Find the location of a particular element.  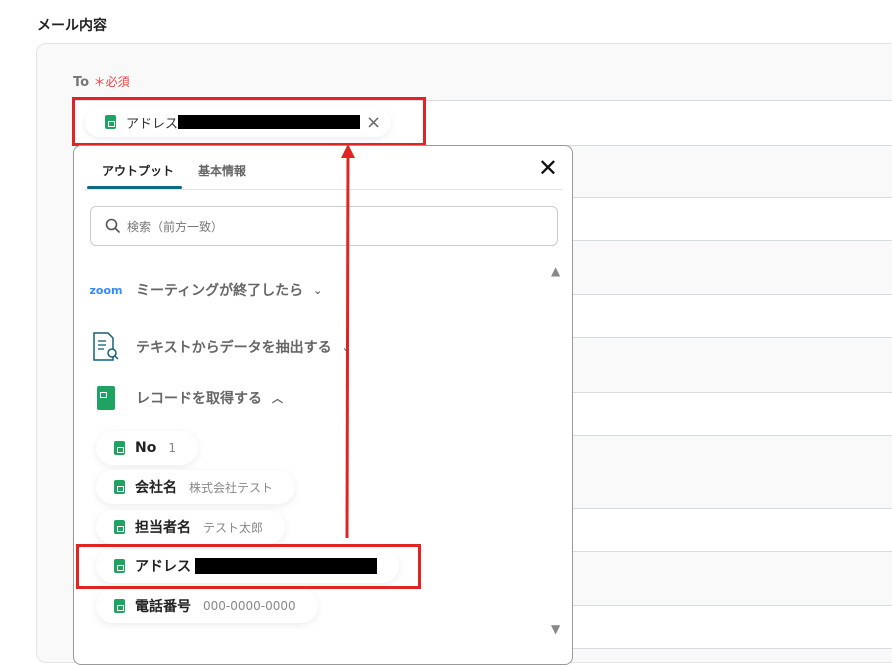

search-input: 検索（前方一致） is located at coordinates (324, 226).